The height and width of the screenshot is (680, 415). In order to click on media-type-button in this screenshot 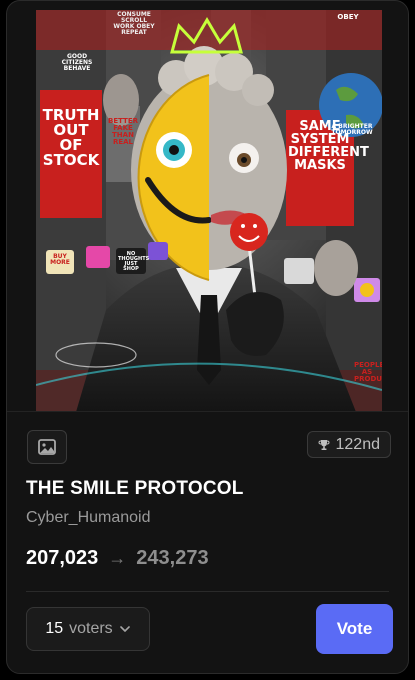, I will do `click(47, 447)`.